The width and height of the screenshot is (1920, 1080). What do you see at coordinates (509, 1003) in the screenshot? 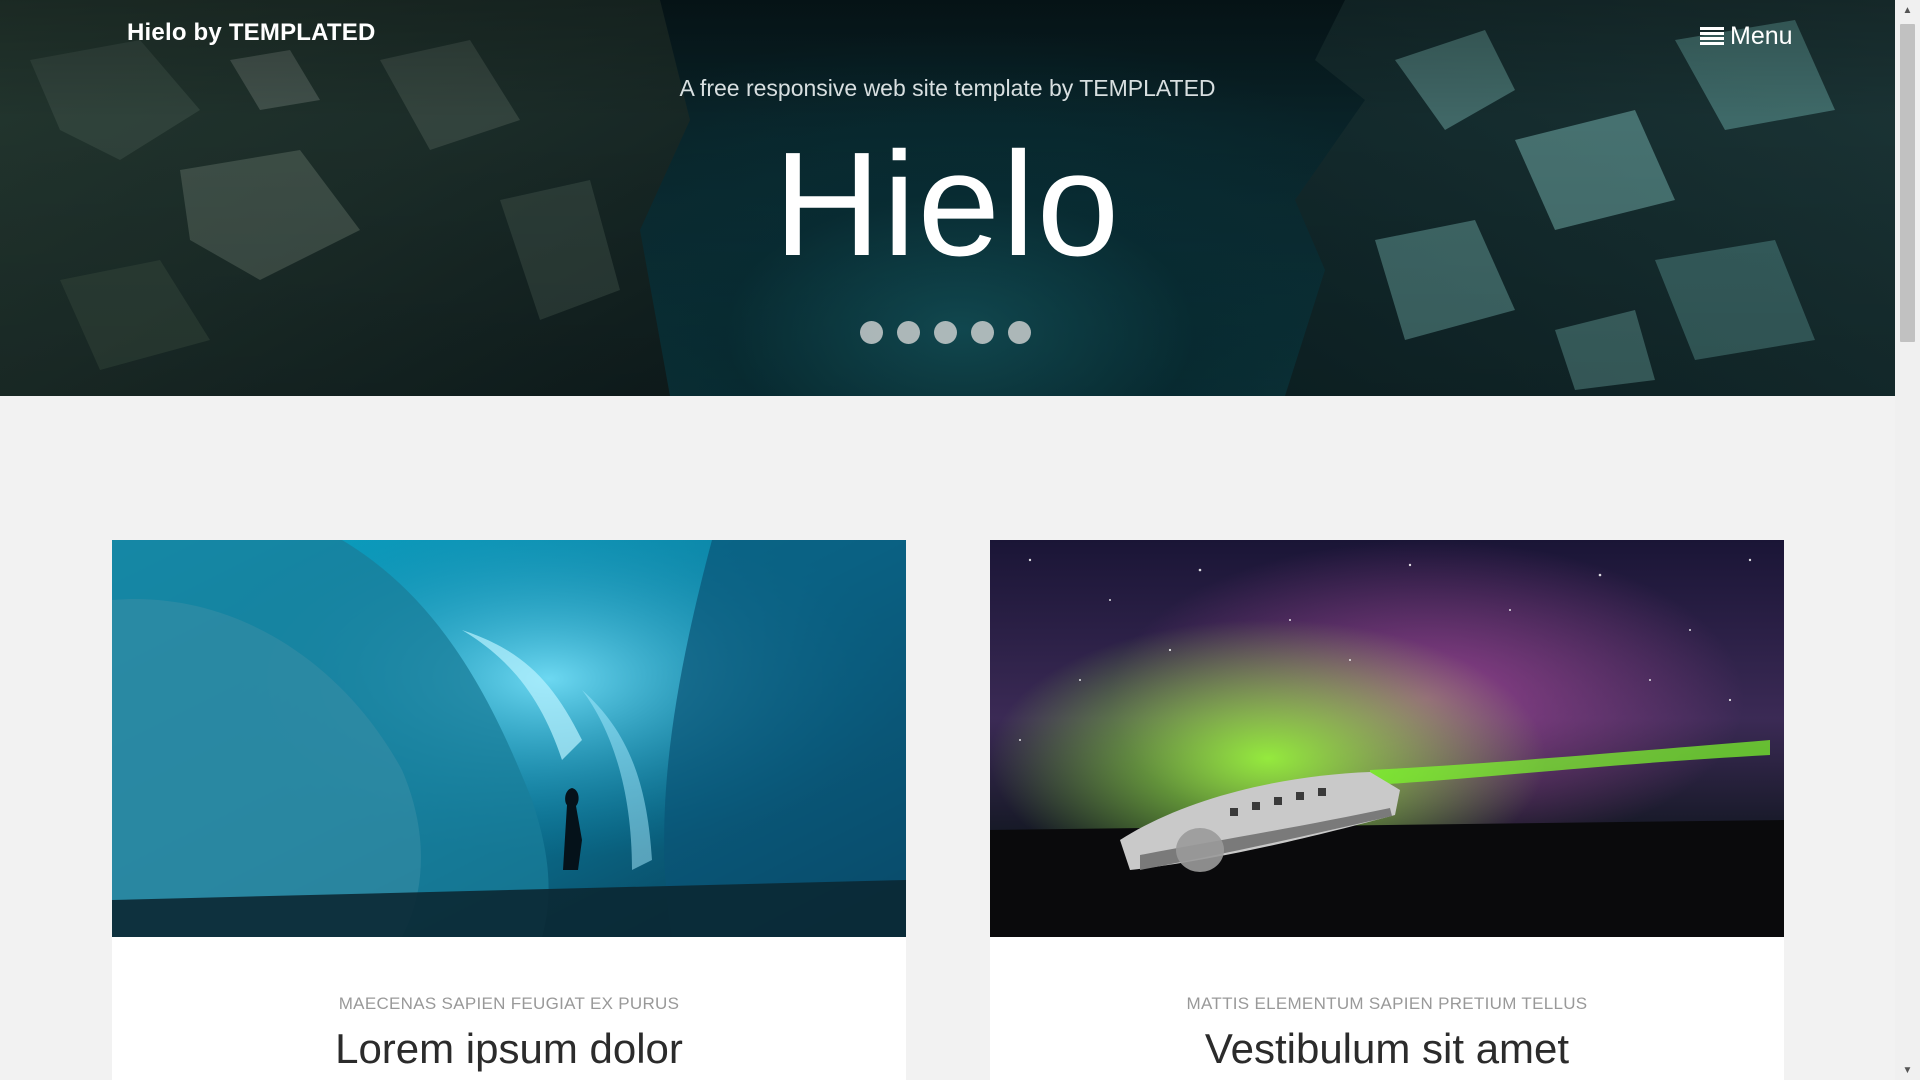
I see `card-category: MAECENAS SAPIEN FEUGIAT EX PURUS` at bounding box center [509, 1003].